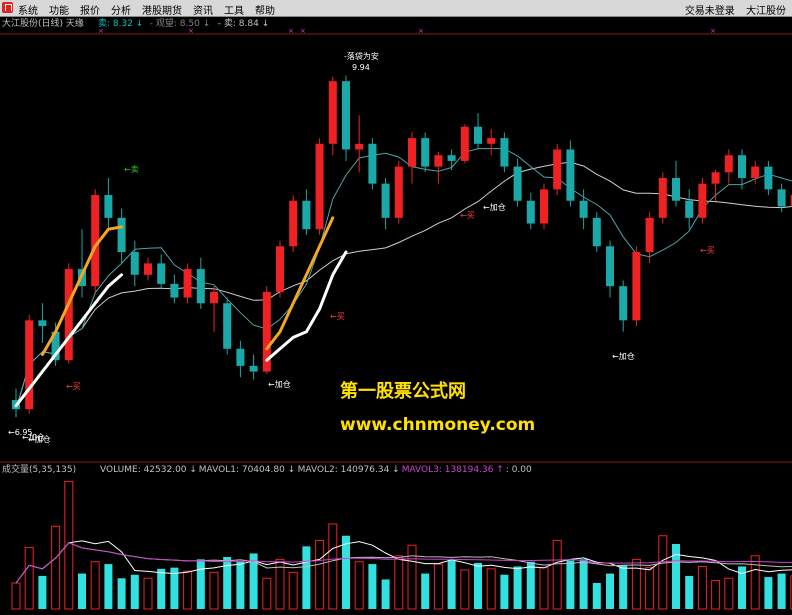 This screenshot has width=792, height=615. I want to click on menu-items: 系统 功能 报价 分析 港股期货 资讯 工具 帮助, so click(152, 9).